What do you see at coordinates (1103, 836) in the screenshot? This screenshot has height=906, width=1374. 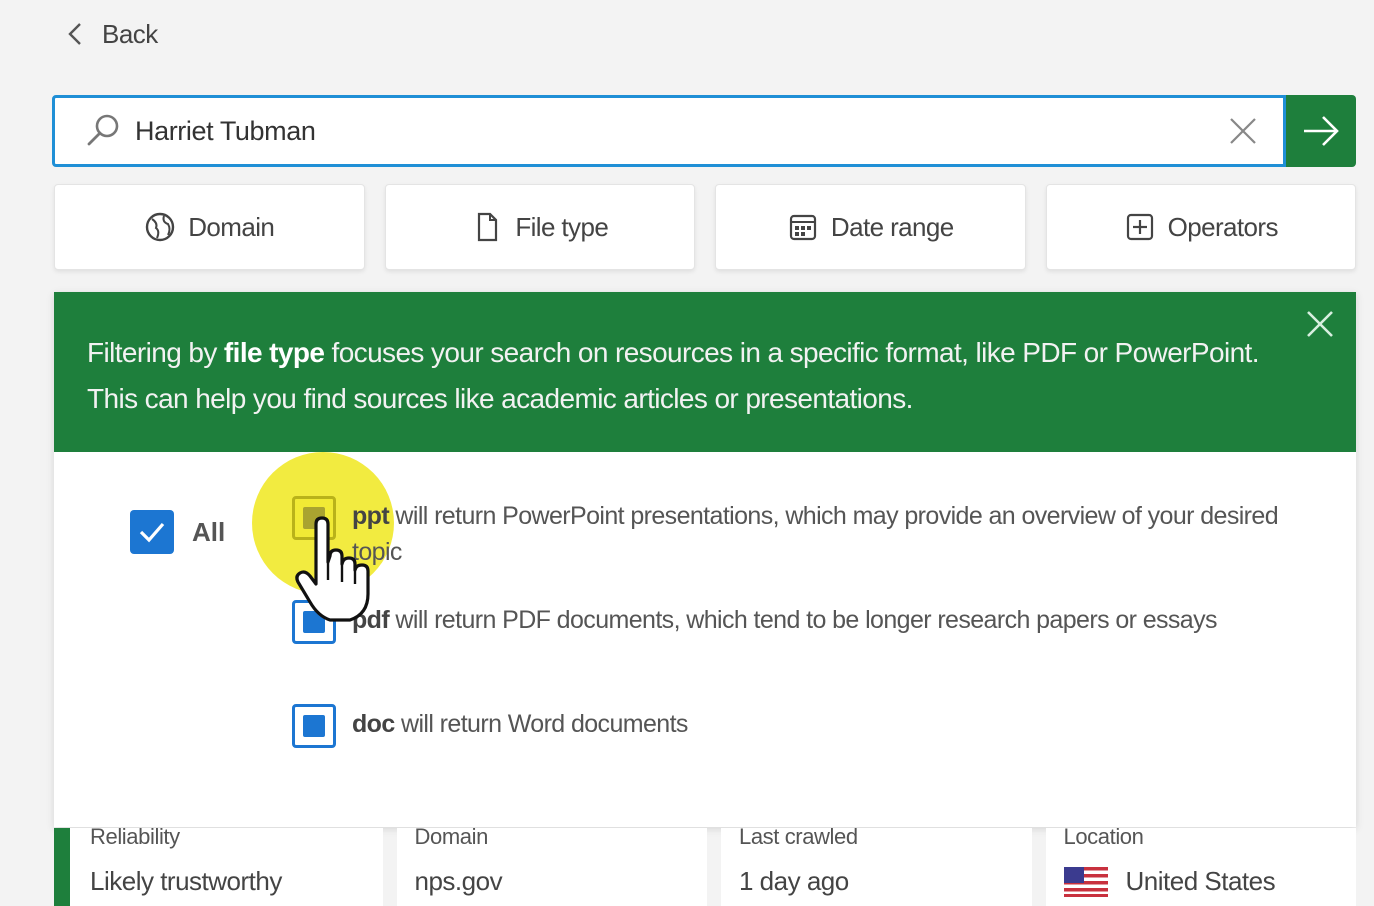 I see `location-label: Location` at bounding box center [1103, 836].